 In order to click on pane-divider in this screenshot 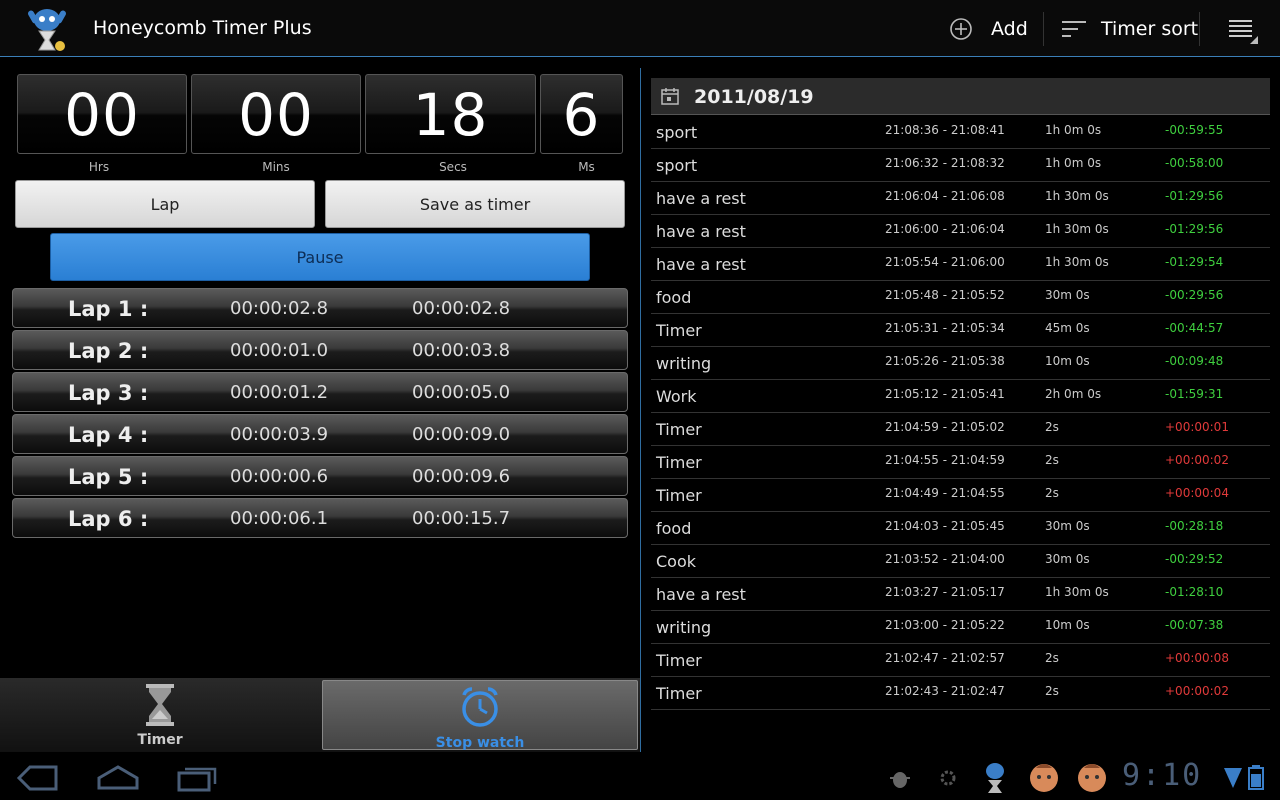, I will do `click(640, 410)`.